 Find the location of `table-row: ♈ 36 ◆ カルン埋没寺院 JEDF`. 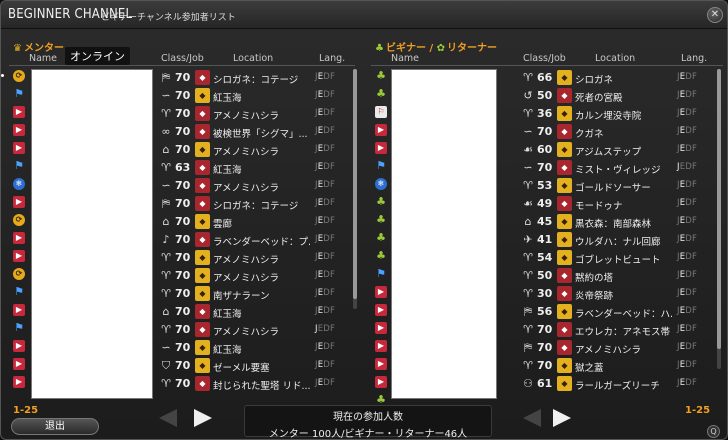

table-row: ♈ 36 ◆ カルン埋没寺院 JEDF is located at coordinates (616, 114).